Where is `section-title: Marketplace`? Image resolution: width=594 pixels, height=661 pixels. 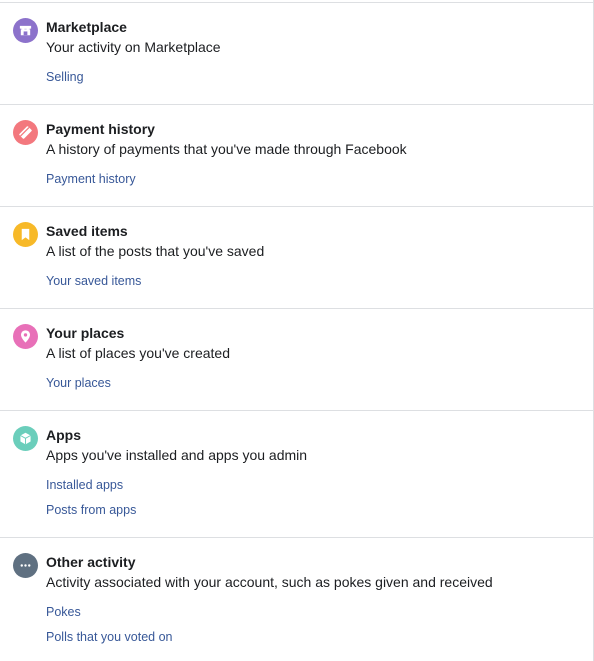
section-title: Marketplace is located at coordinates (86, 27).